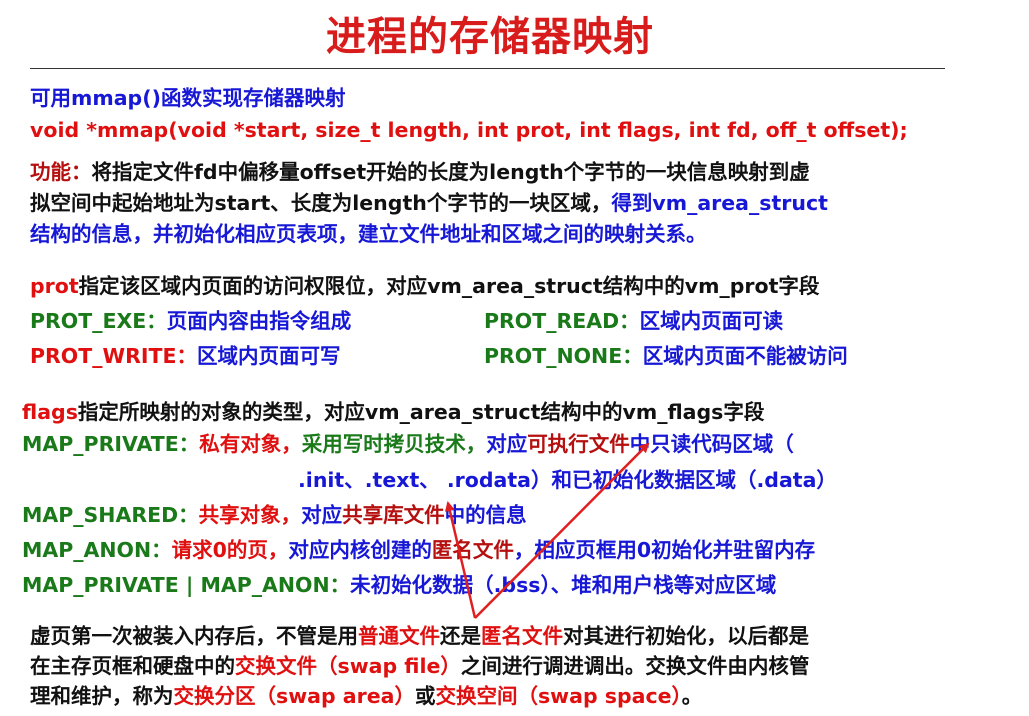 Image resolution: width=1029 pixels, height=716 pixels. Describe the element at coordinates (460, 560) in the screenshot. I see `arrow-to-shared-lib` at that location.